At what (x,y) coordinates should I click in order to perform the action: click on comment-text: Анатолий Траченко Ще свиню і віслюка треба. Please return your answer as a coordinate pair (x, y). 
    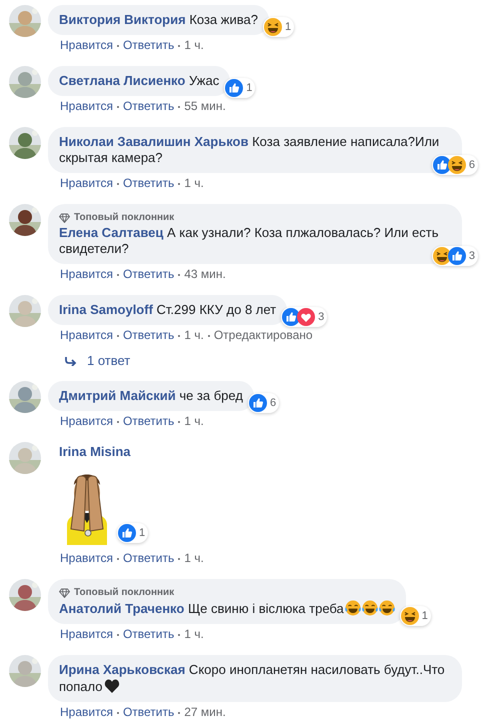
    Looking at the image, I should click on (227, 608).